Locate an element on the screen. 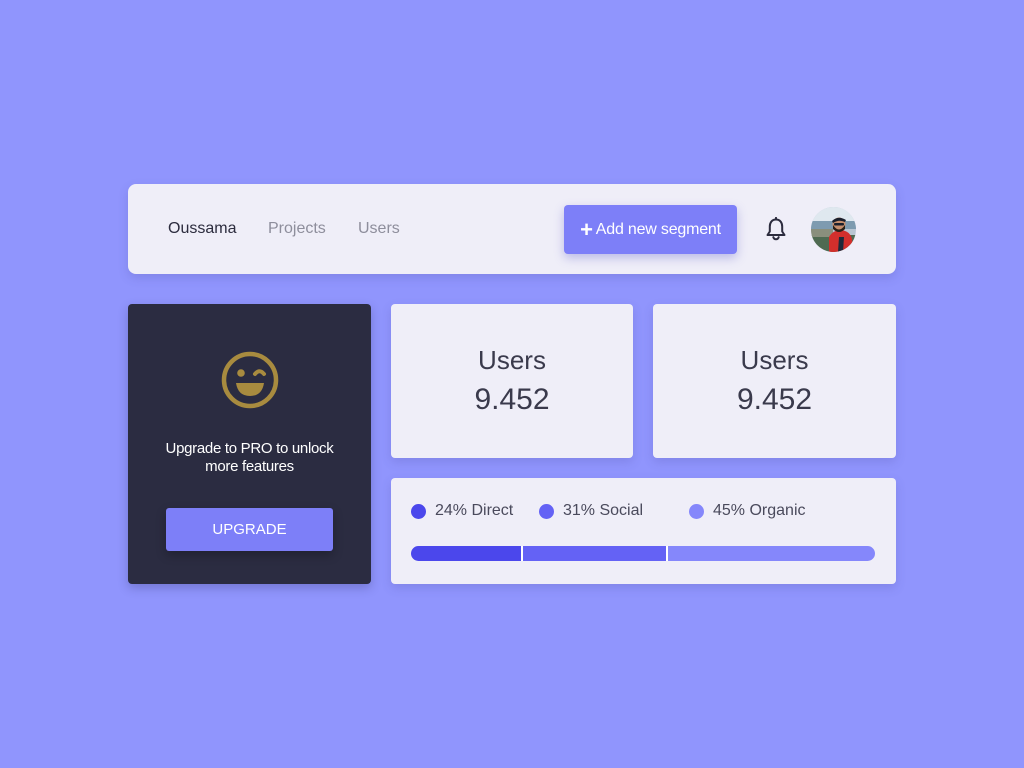 The height and width of the screenshot is (768, 1024). upgrade-button: UPGRADE is located at coordinates (249, 529).